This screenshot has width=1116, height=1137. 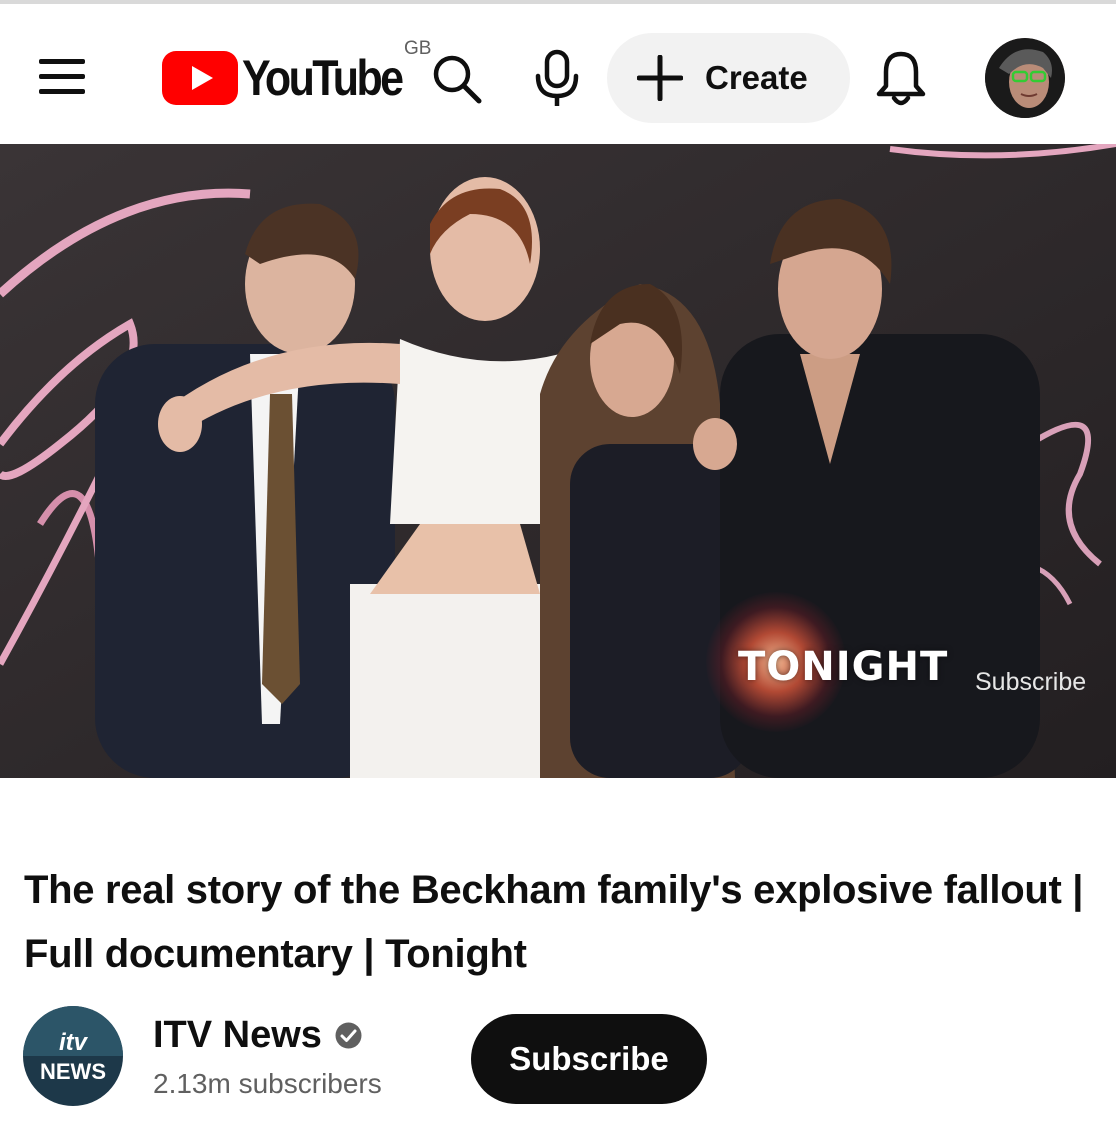 I want to click on masthead: YouTube GB Create, so click(x=558, y=74).